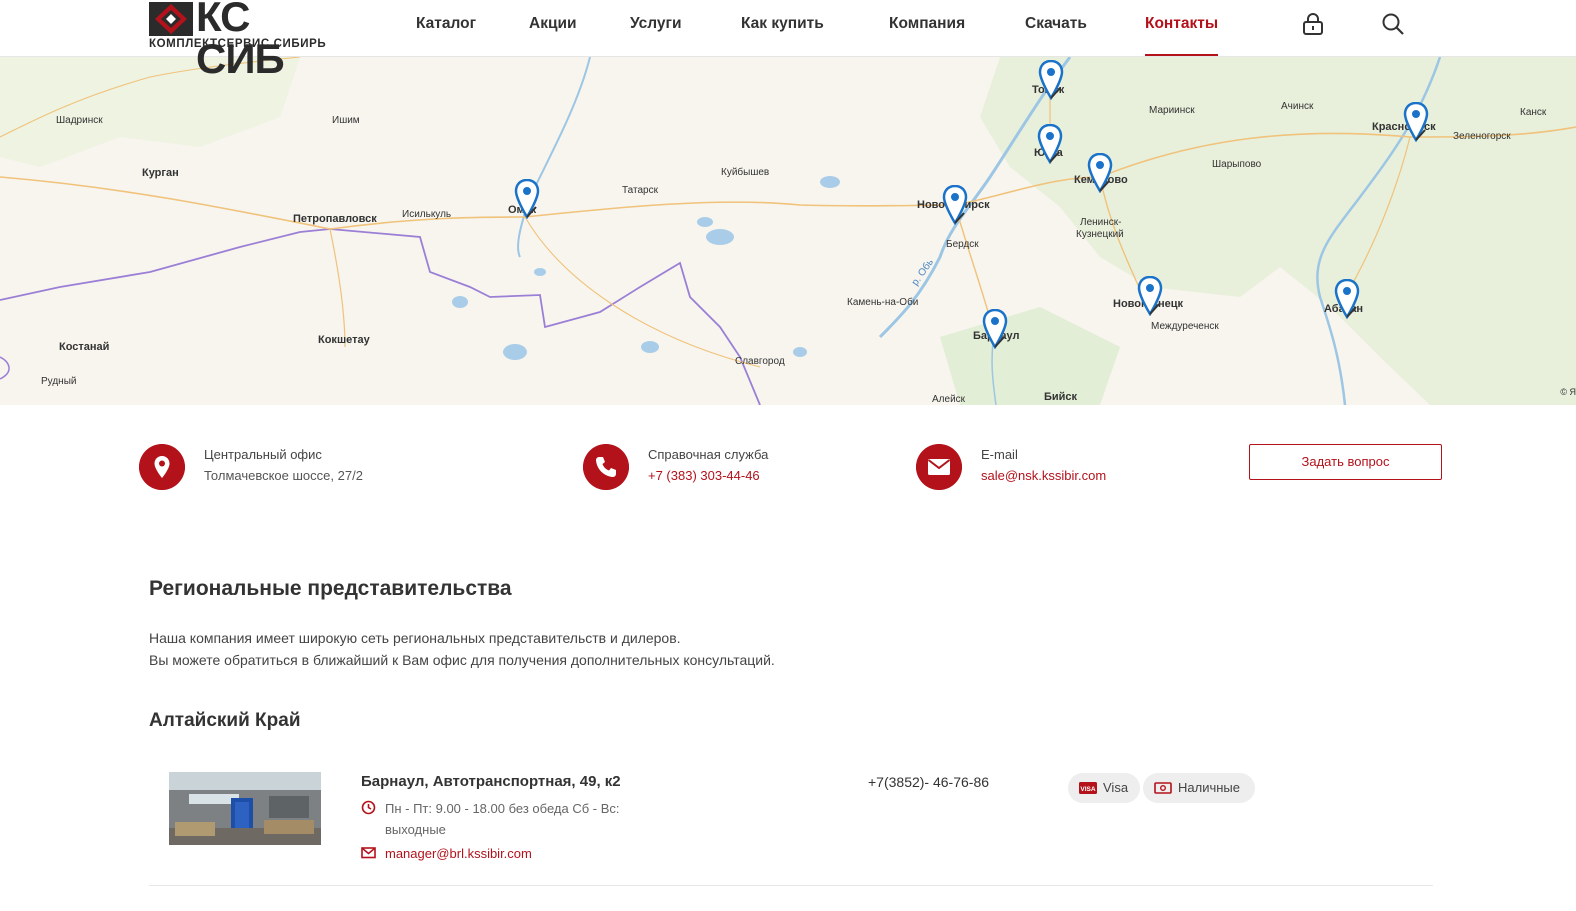 This screenshot has width=1576, height=911. Describe the element at coordinates (782, 24) in the screenshot. I see `nav-how-to-buy: Как купить` at that location.